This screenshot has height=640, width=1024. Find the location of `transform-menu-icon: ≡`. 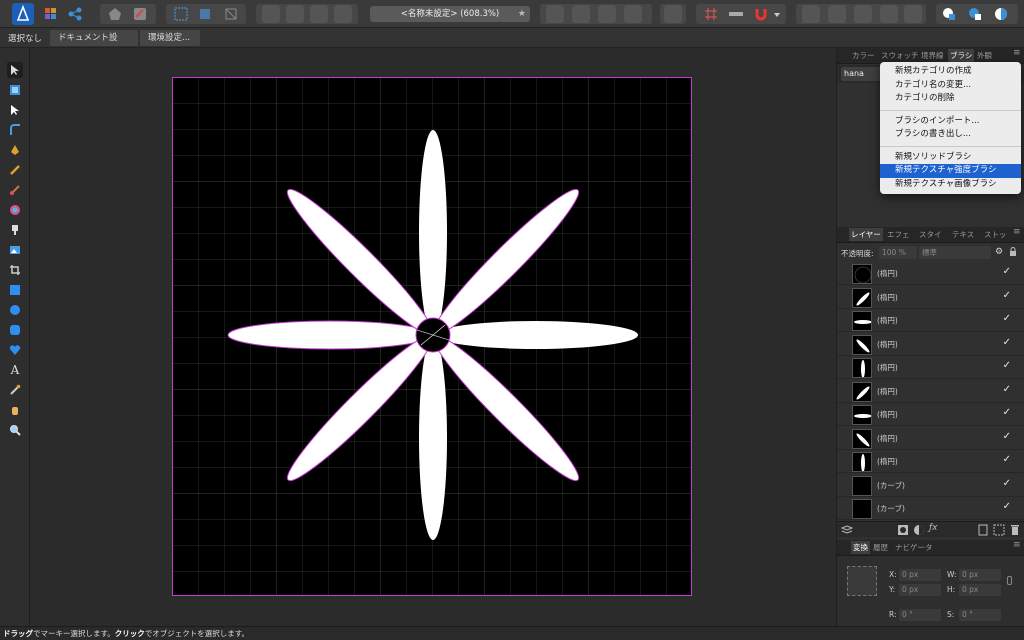

transform-menu-icon: ≡ is located at coordinates (1017, 545).